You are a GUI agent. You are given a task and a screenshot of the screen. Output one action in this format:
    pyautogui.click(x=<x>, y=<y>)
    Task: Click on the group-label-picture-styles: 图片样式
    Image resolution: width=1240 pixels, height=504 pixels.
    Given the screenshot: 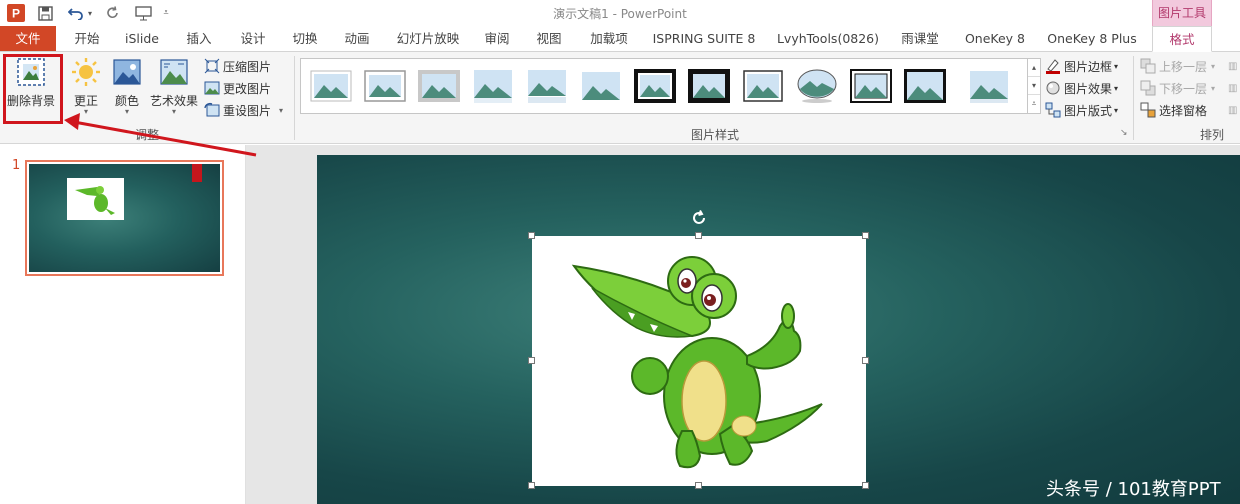 What is the action you would take?
    pyautogui.click(x=714, y=135)
    